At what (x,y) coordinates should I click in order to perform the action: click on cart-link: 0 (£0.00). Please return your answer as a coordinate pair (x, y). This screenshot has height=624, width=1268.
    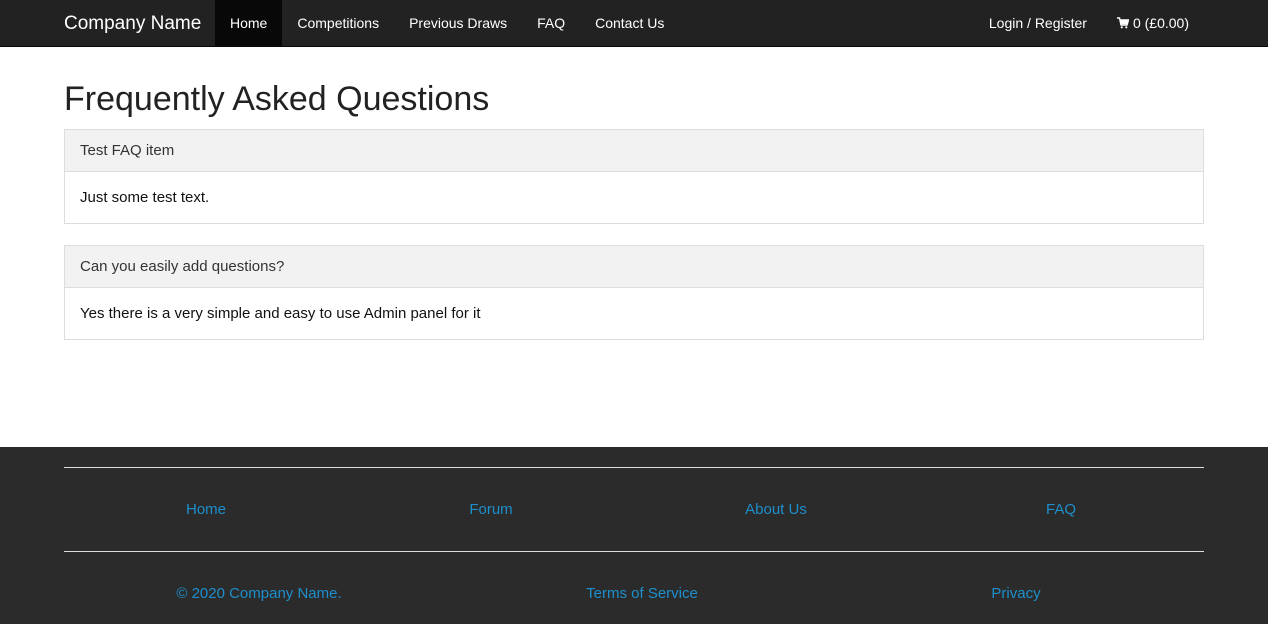
    Looking at the image, I should click on (1153, 23).